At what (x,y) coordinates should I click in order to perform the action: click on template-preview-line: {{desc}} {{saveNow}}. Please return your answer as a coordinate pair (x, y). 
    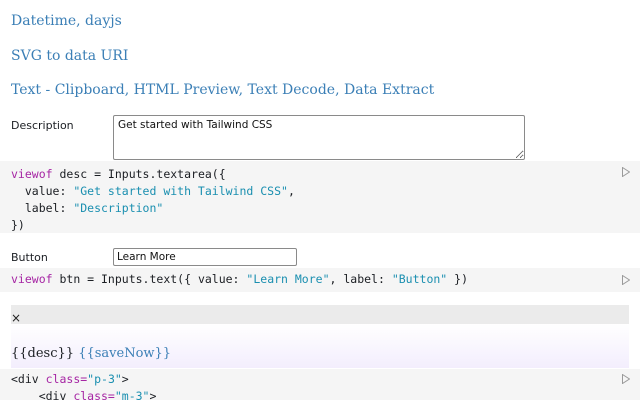
    Looking at the image, I should click on (91, 353).